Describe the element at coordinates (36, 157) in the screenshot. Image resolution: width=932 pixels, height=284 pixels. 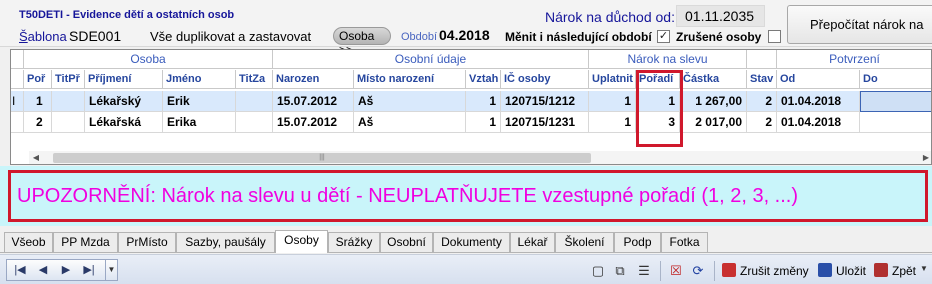
I see `scroll-left-icon: ◀` at that location.